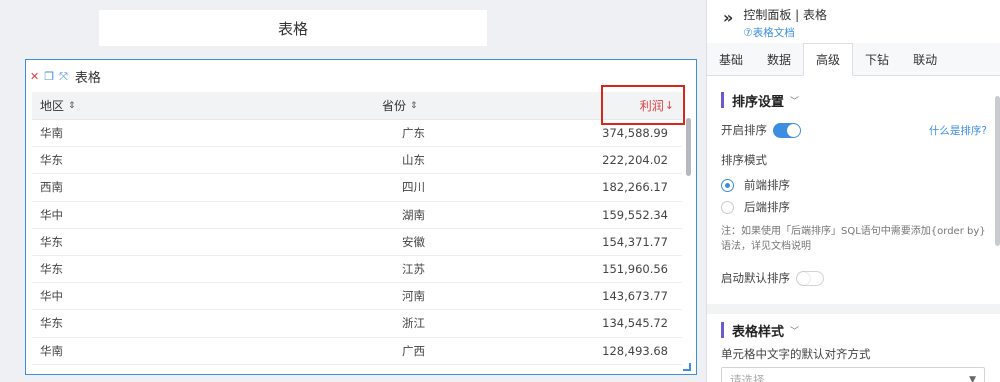  What do you see at coordinates (860, 185) in the screenshot?
I see `radio-frontend-sort: 前端排序` at bounding box center [860, 185].